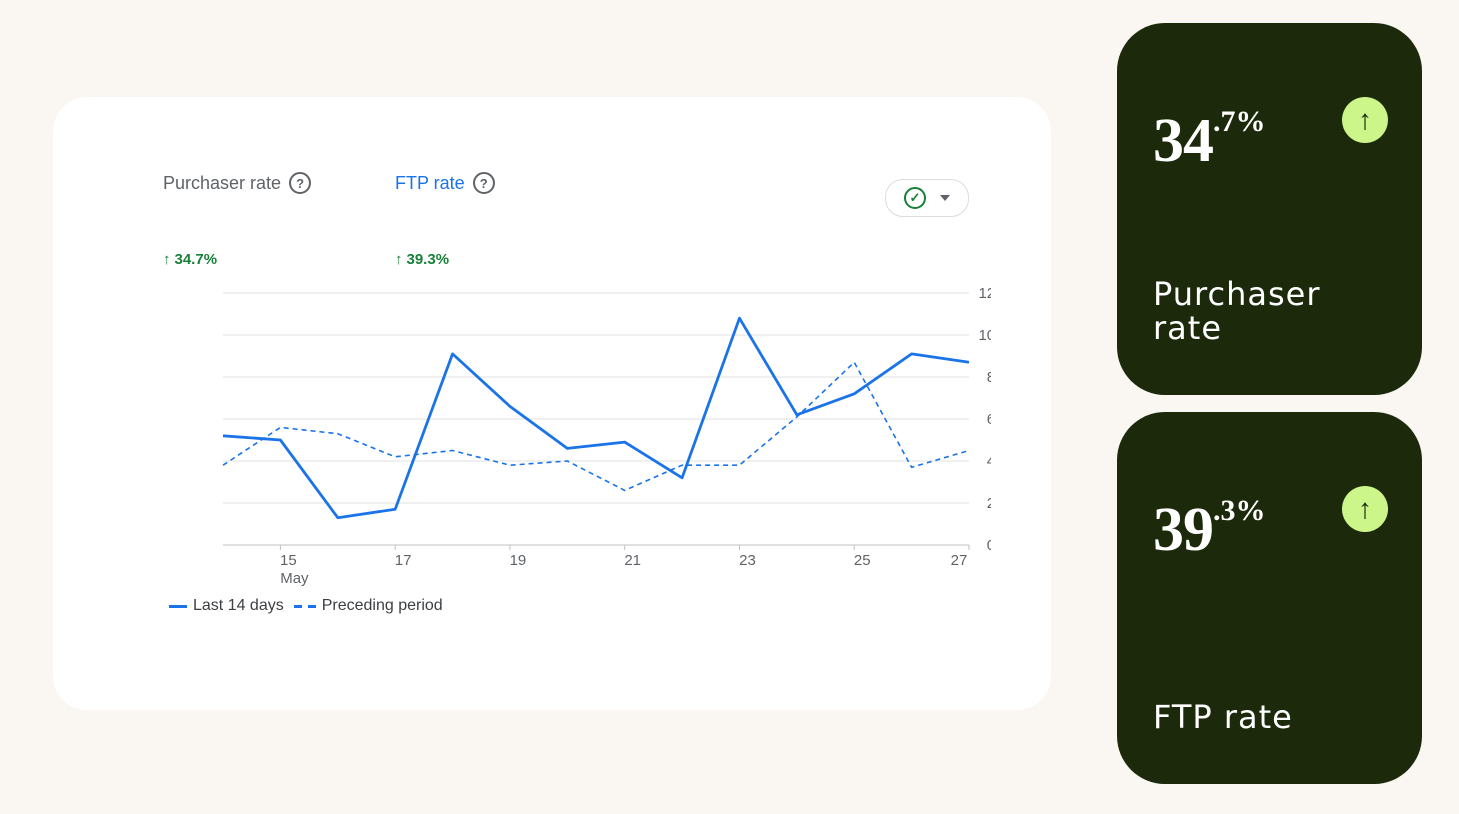 The height and width of the screenshot is (814, 1459). What do you see at coordinates (518, 560) in the screenshot?
I see `x-tick-label: 19` at bounding box center [518, 560].